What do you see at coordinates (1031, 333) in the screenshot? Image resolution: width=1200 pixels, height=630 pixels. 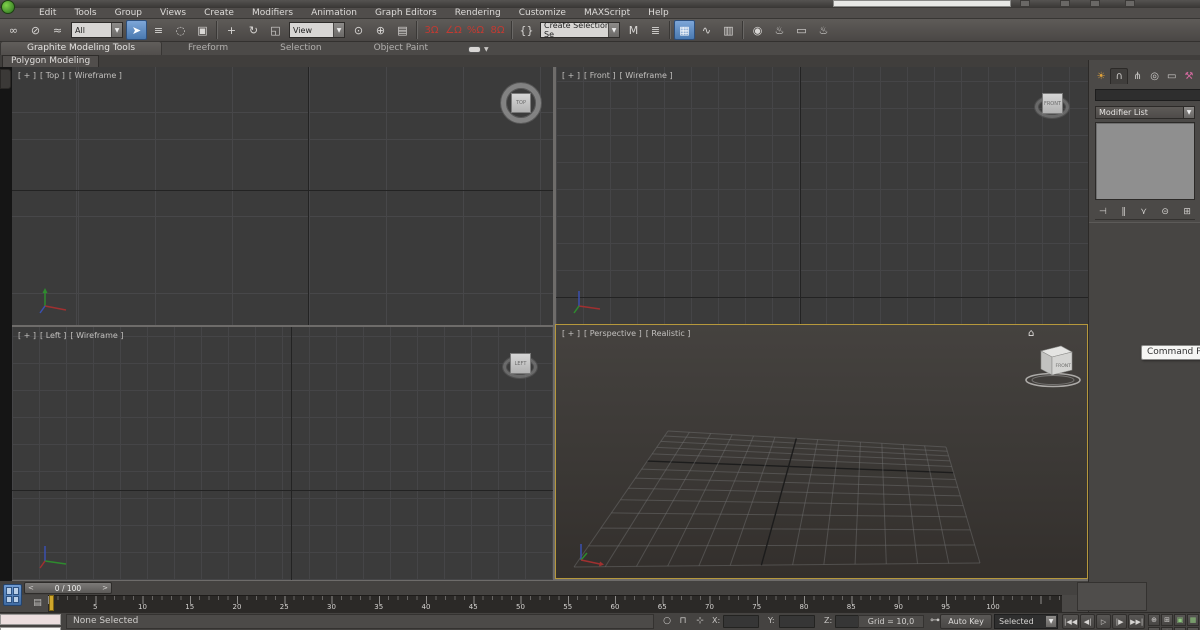 I see `home-icon: ⌂` at bounding box center [1031, 333].